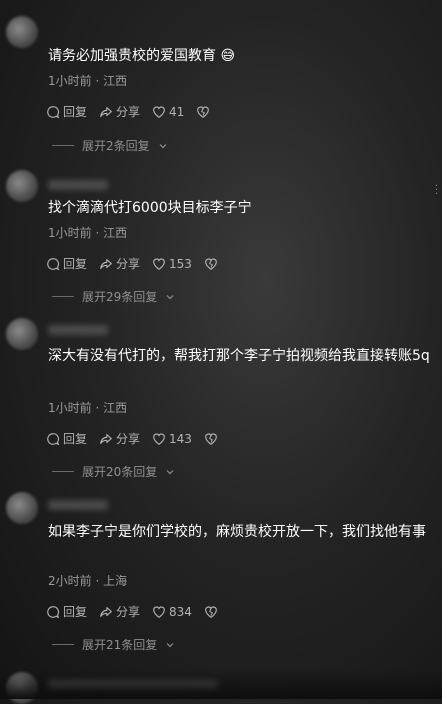 The height and width of the screenshot is (704, 442). What do you see at coordinates (150, 208) in the screenshot?
I see `comment-text: 找个滴滴代打6000块目标李子宁` at bounding box center [150, 208].